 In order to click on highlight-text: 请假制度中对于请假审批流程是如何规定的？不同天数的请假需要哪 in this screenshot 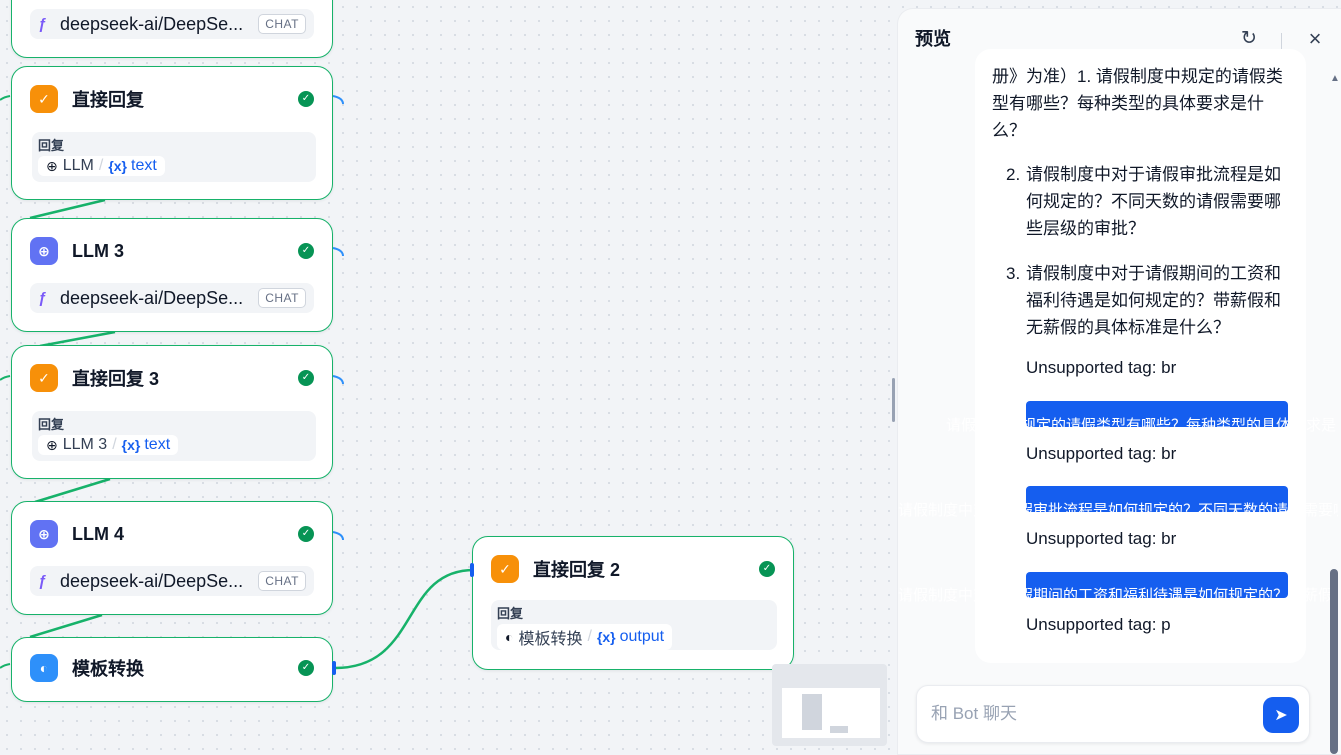, I will do `click(1118, 510)`.